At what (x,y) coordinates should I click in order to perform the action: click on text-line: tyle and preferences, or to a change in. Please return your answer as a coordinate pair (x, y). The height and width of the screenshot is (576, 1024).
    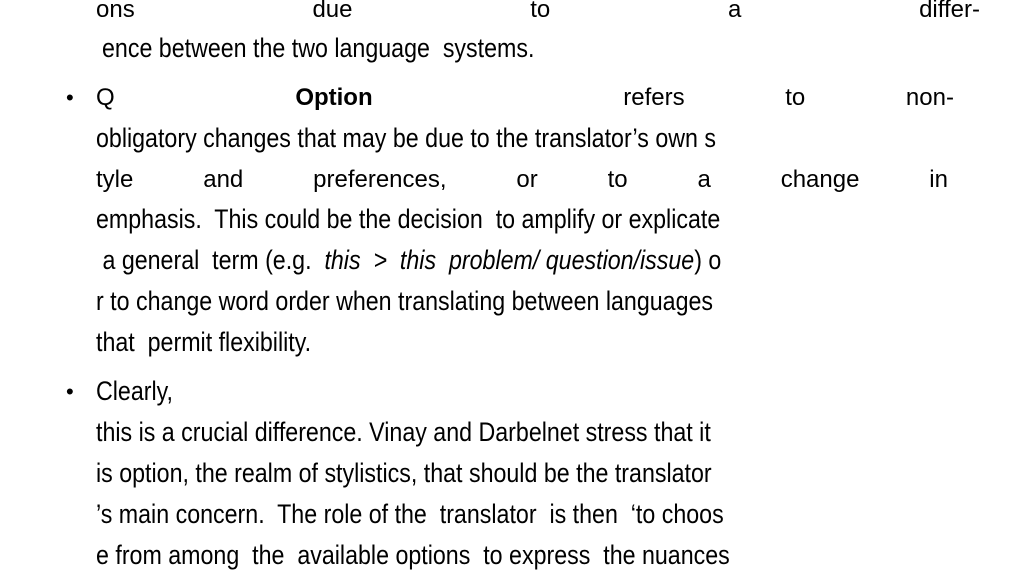
    Looking at the image, I should click on (522, 179).